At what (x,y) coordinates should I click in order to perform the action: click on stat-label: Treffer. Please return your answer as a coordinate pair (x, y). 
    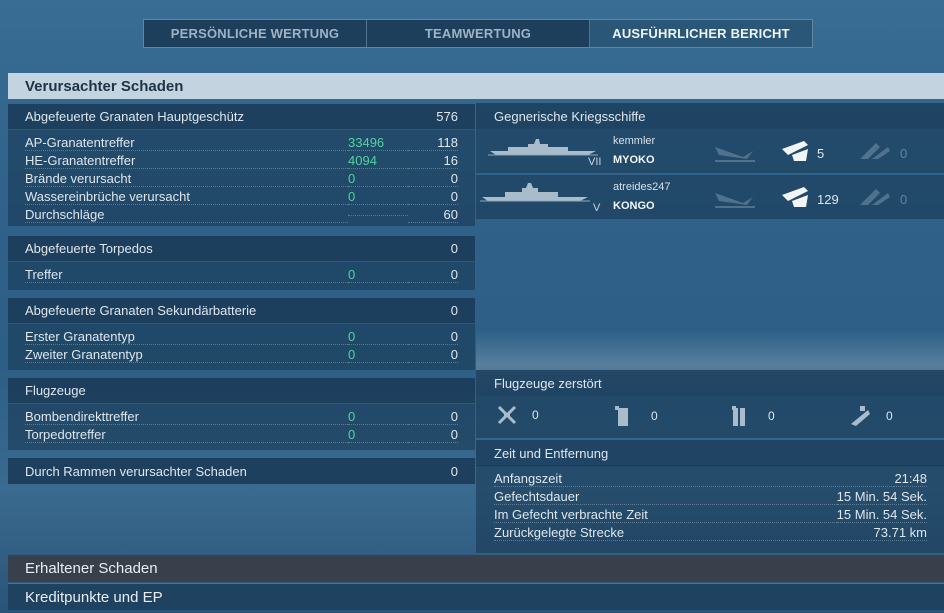
    Looking at the image, I should click on (186, 275).